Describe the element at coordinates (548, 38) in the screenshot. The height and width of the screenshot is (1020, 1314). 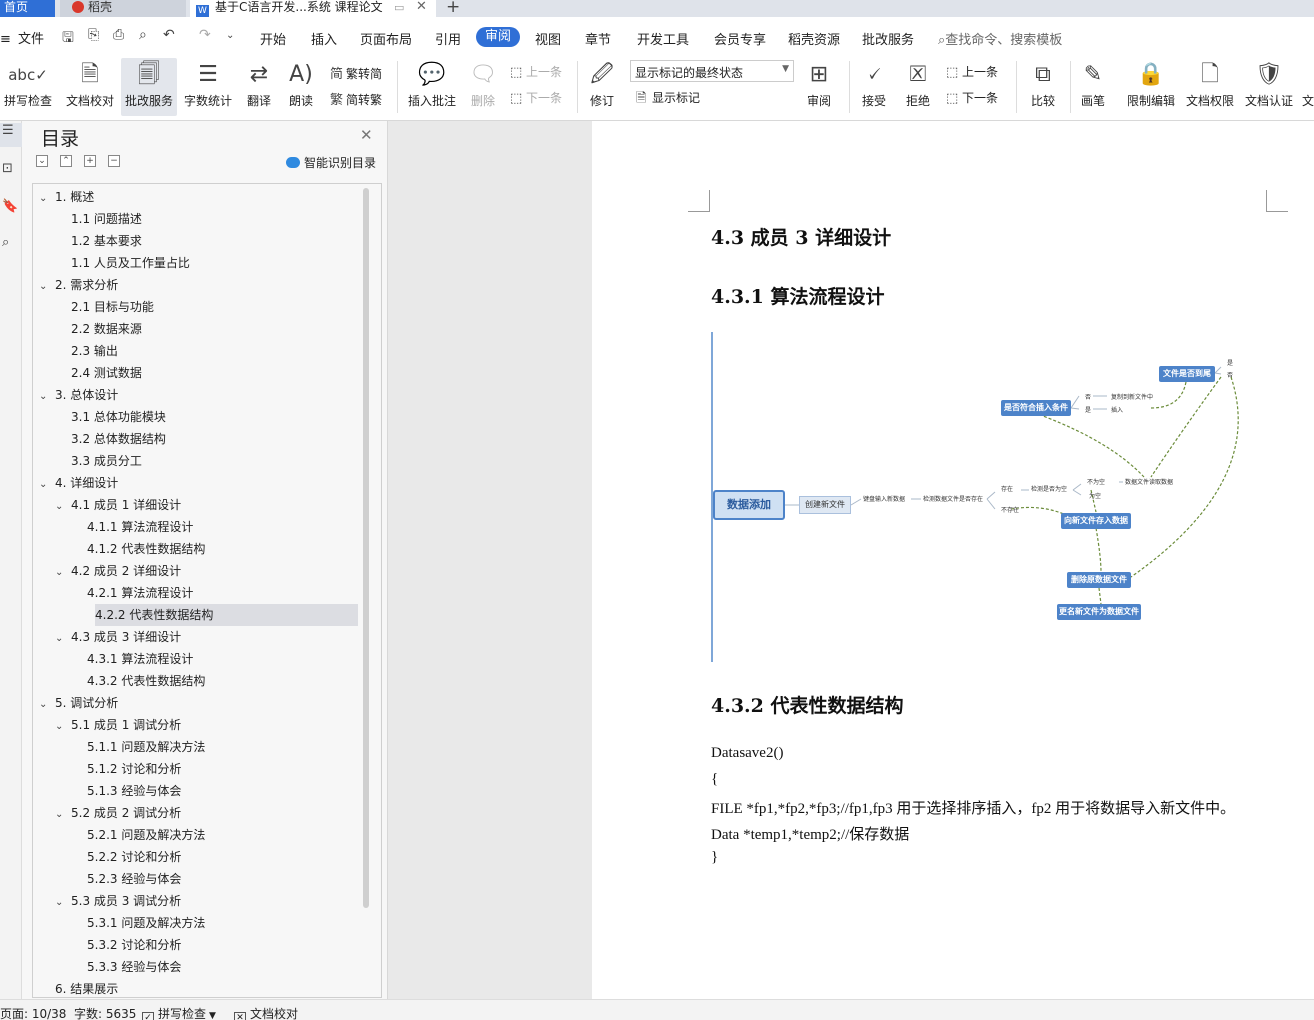
I see `tab-view: 视图` at that location.